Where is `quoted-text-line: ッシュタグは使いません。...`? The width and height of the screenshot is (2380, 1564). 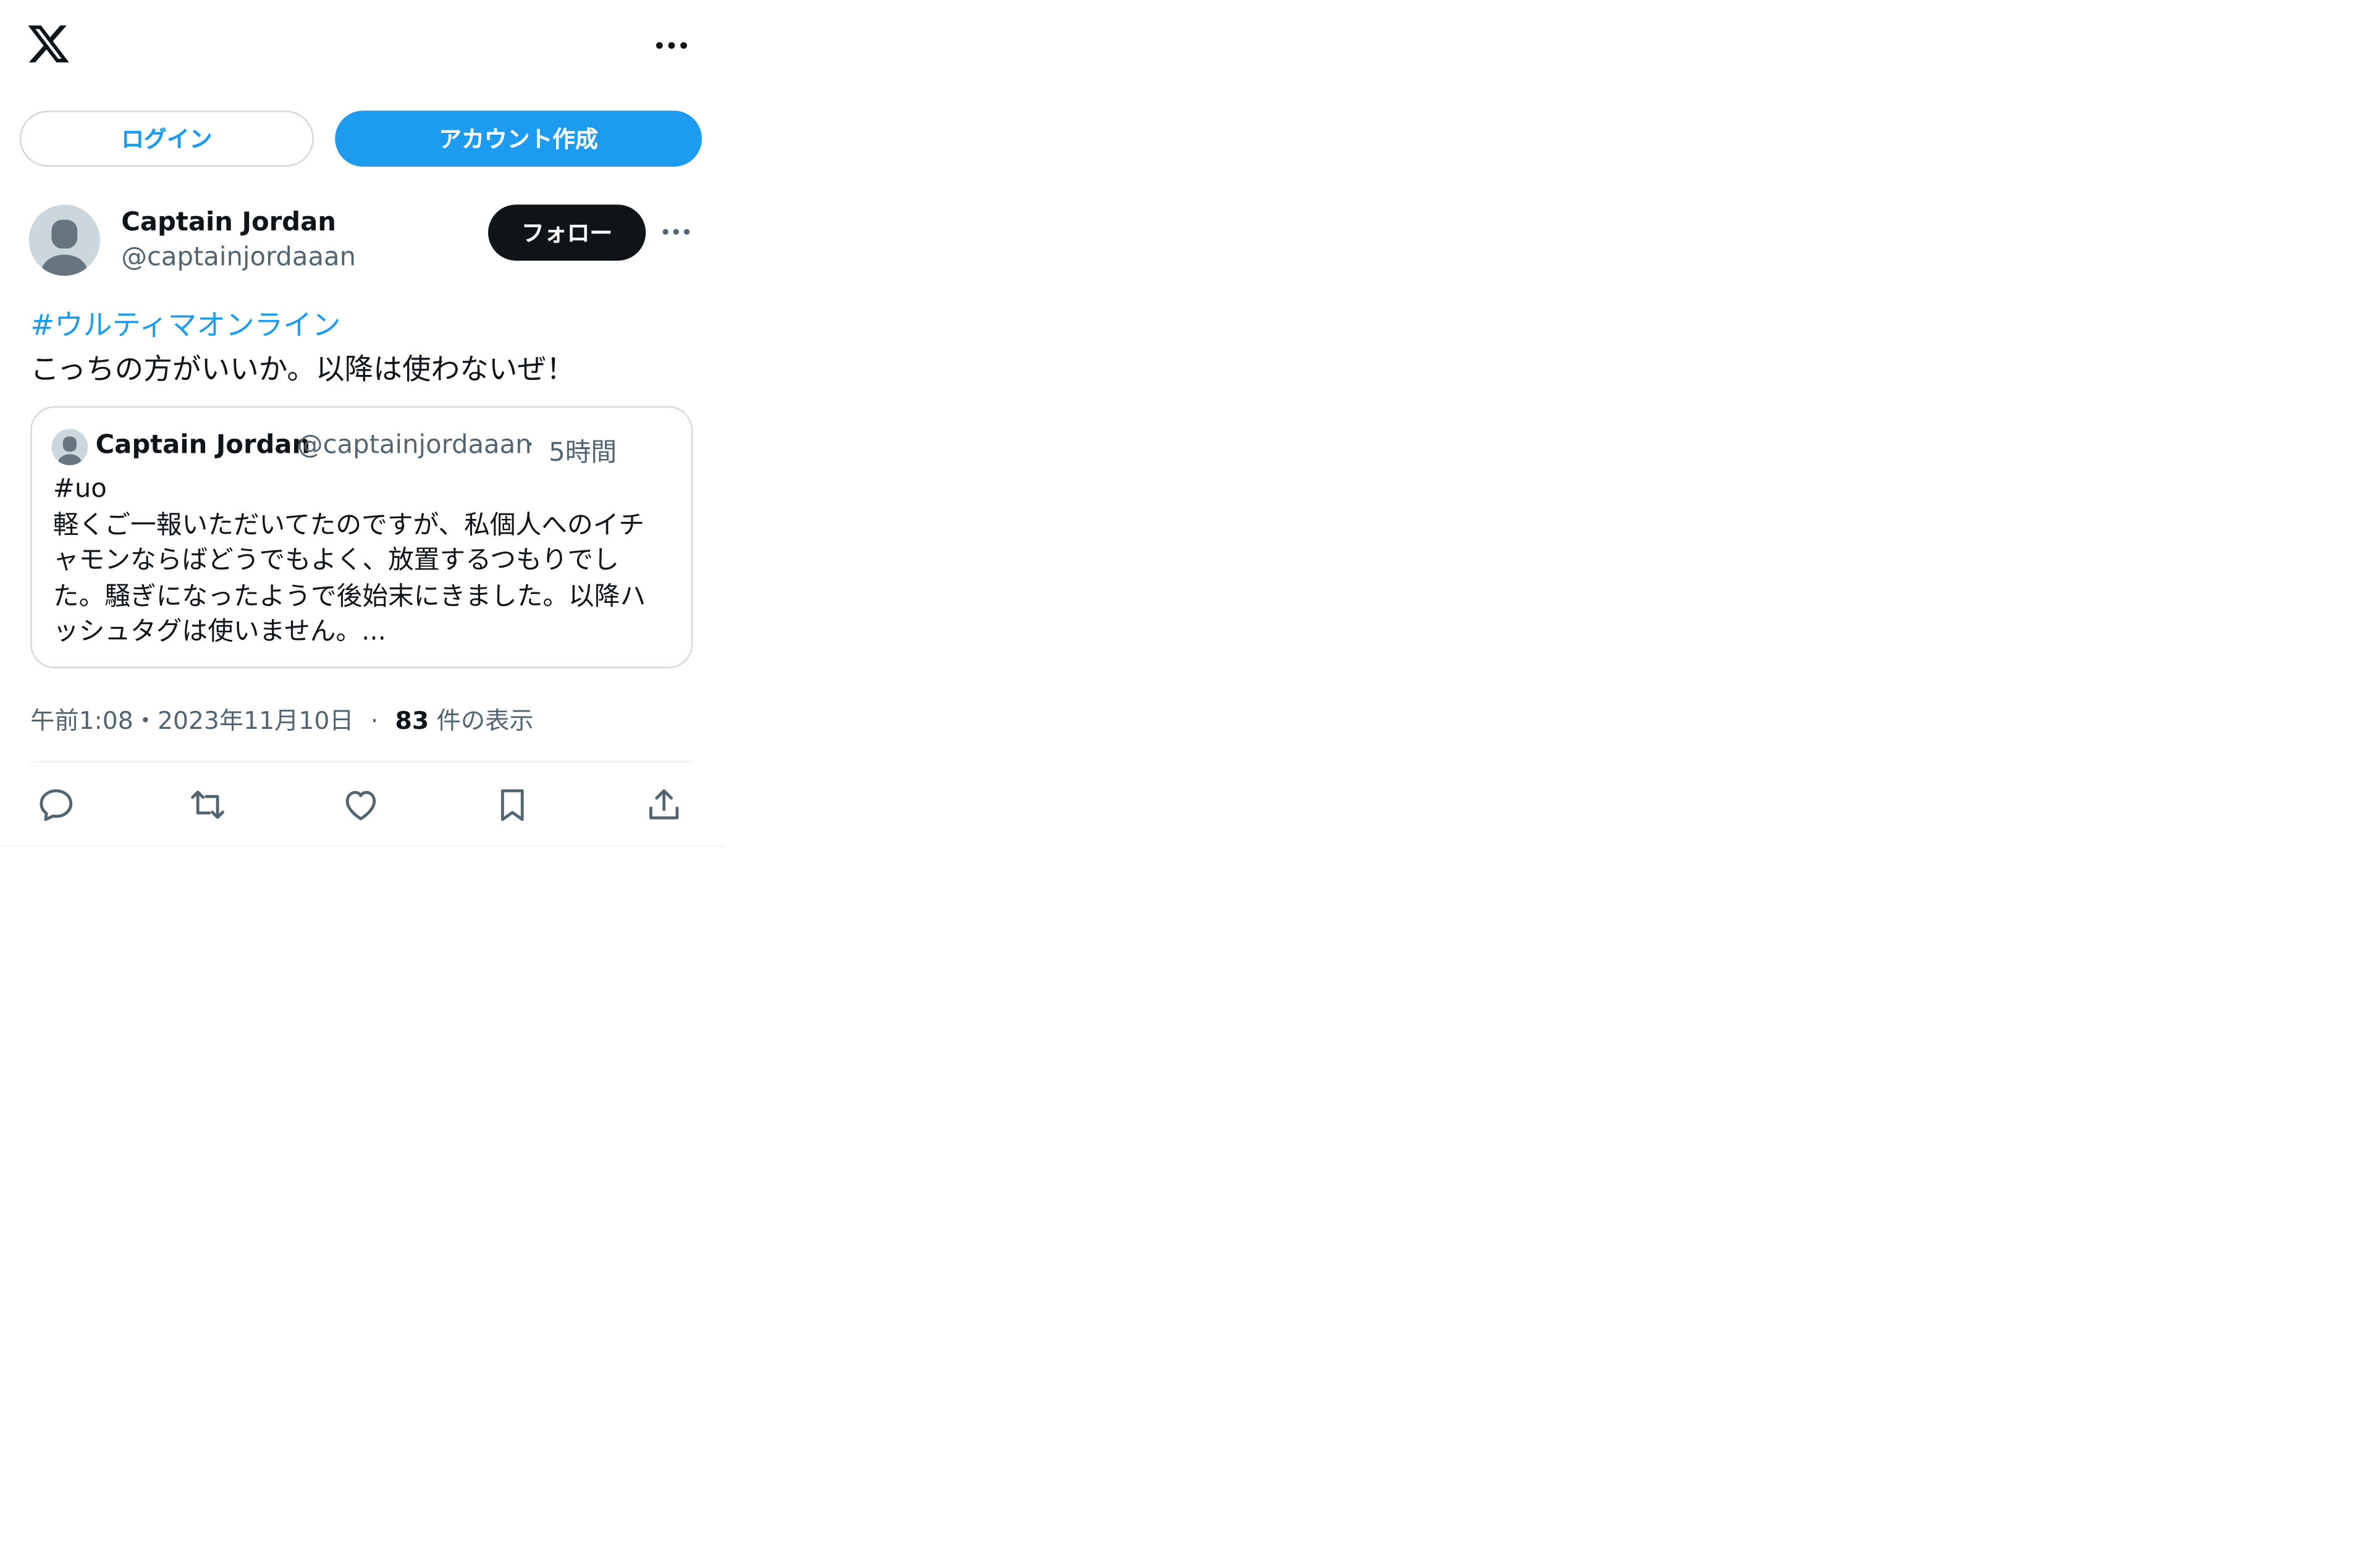
quoted-text-line: ッシュタグは使いません。... is located at coordinates (219, 631).